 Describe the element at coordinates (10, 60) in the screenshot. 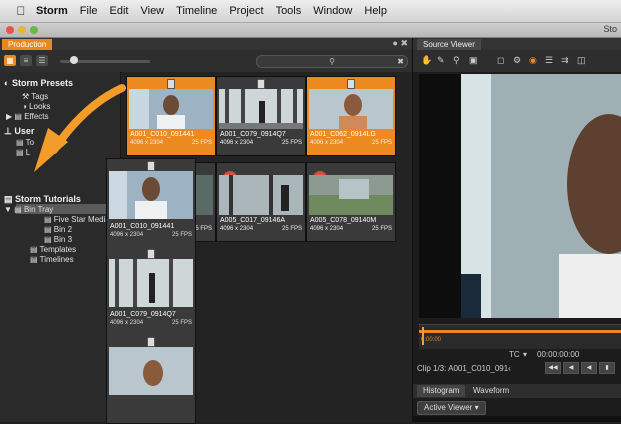

I see `grid-view-button: ▦` at that location.